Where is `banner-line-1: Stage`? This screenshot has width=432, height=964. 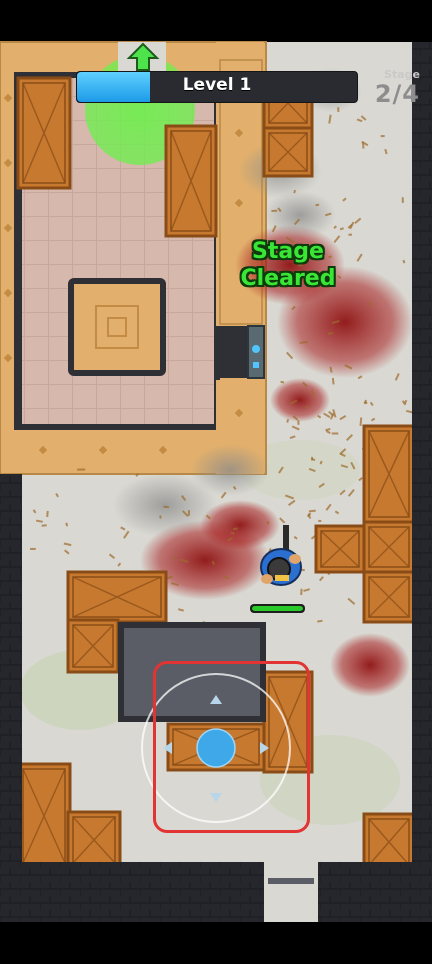
banner-line-1: Stage is located at coordinates (288, 251).